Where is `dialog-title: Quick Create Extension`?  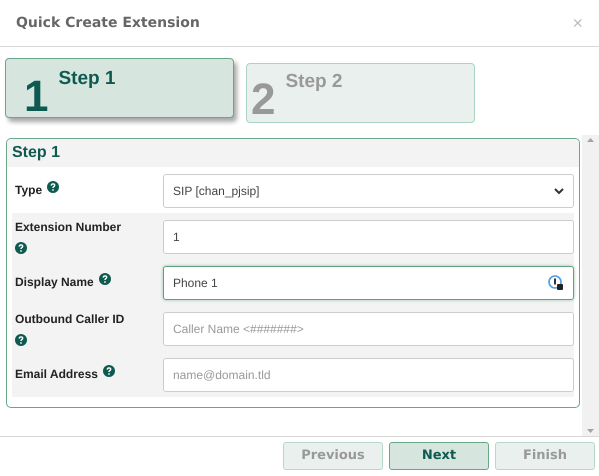 dialog-title: Quick Create Extension is located at coordinates (108, 23).